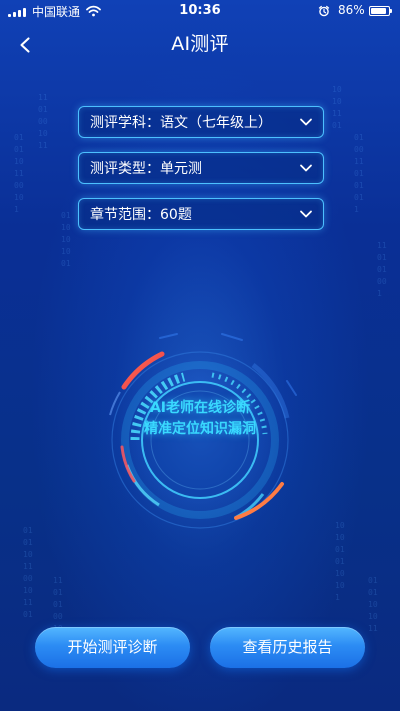  Describe the element at coordinates (351, 10) in the screenshot. I see `battery-percent: 86%` at that location.